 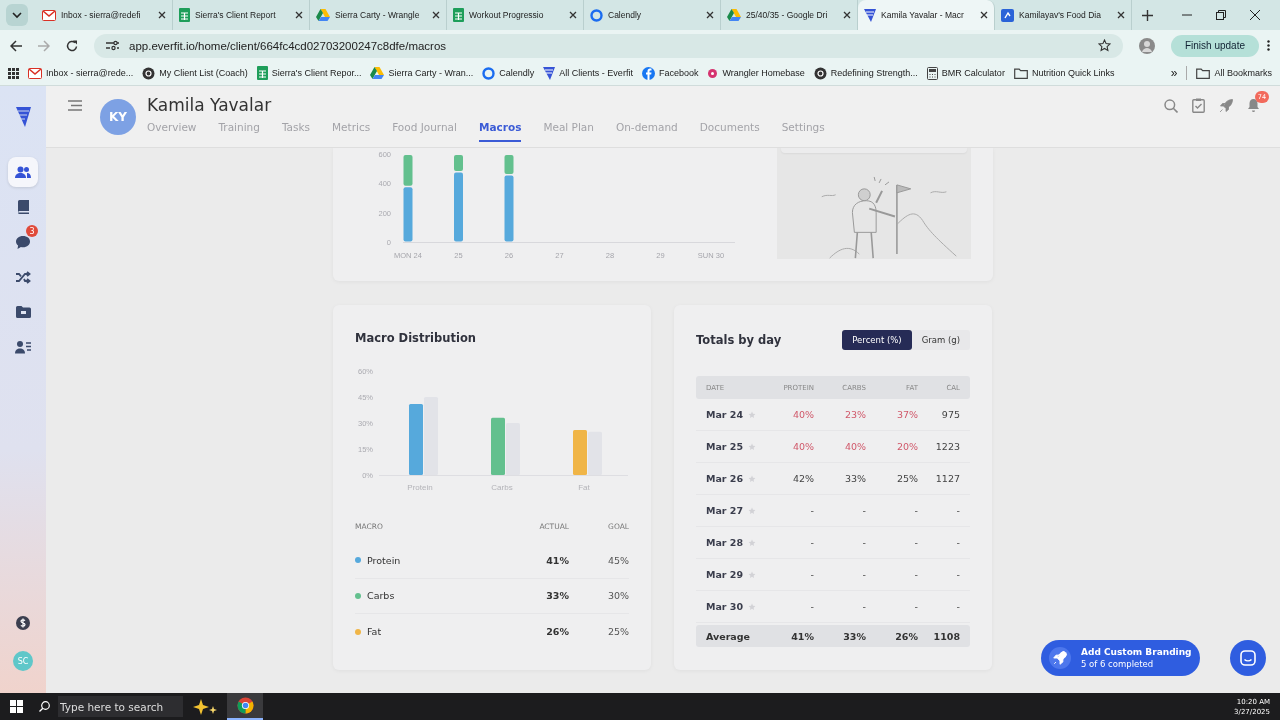 What do you see at coordinates (725, 478) in the screenshot?
I see `table-cell: Mar 26` at bounding box center [725, 478].